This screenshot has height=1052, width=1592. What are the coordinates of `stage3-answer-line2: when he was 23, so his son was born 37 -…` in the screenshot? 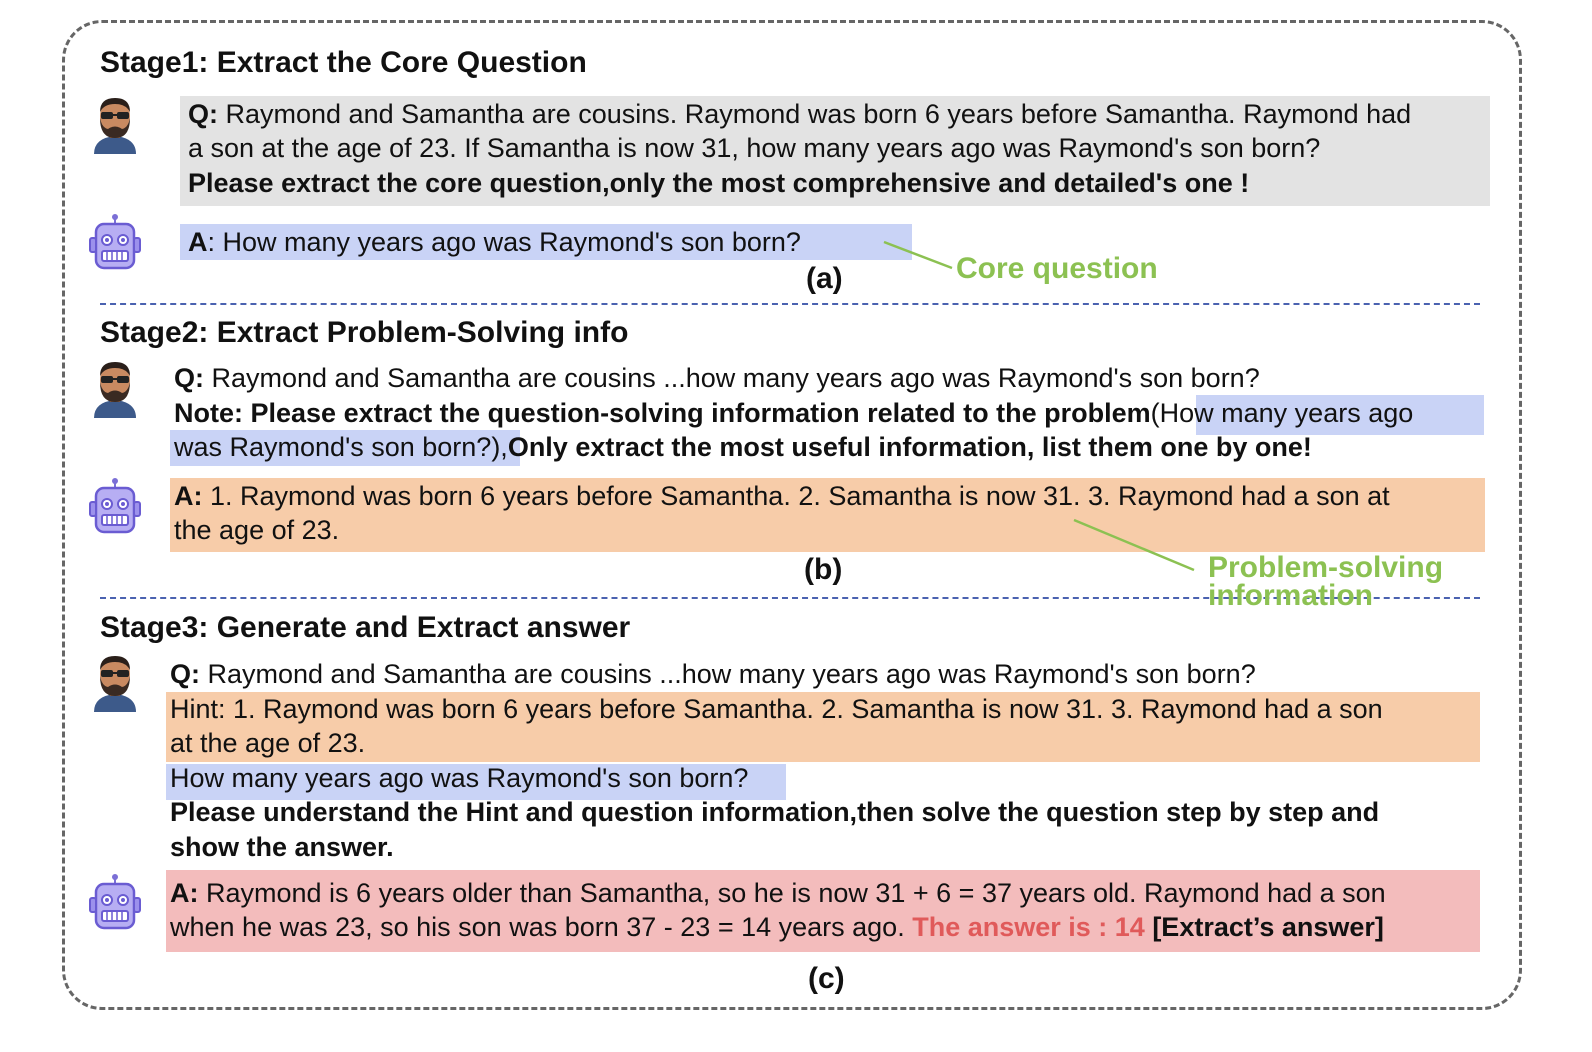 It's located at (777, 927).